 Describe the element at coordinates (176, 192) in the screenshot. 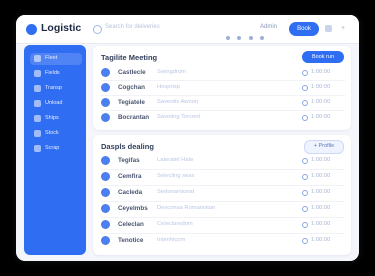

I see `row-desc: Sedonamional` at that location.